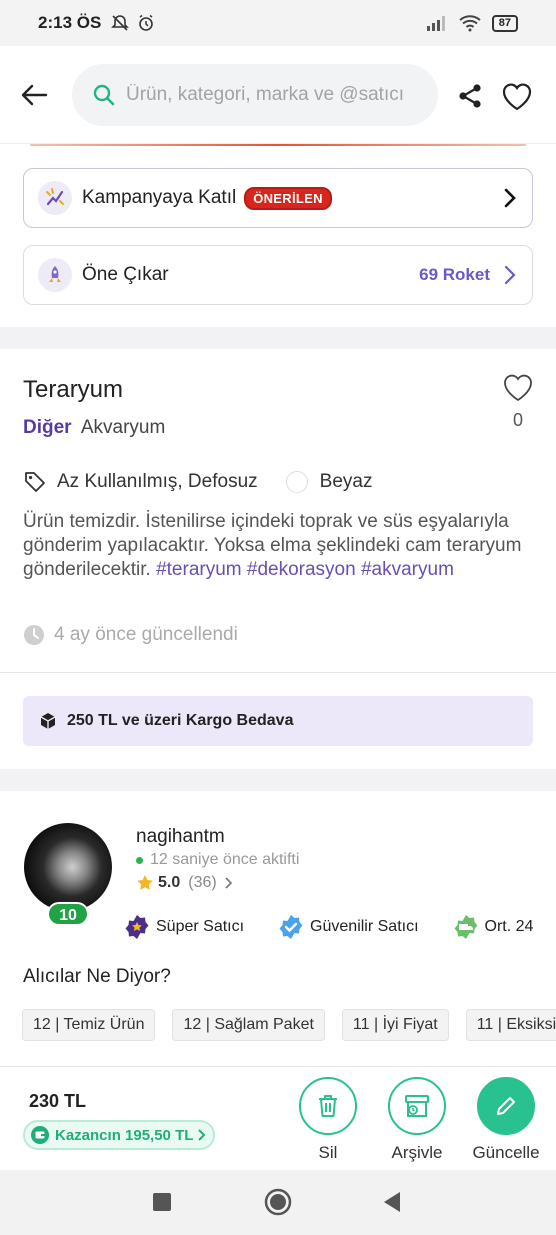  I want to click on seller-activity: 12 saniye önce aktifti, so click(217, 860).